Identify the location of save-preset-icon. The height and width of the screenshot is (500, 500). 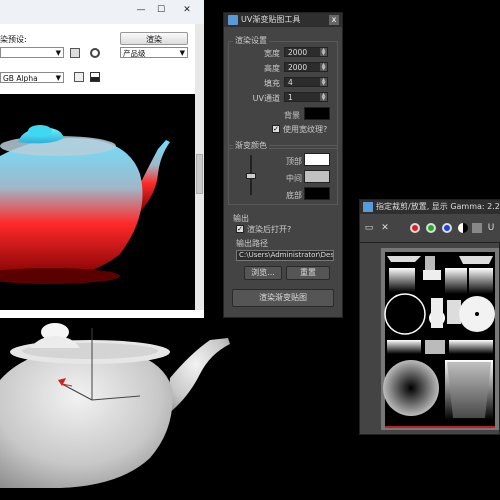
(95, 53).